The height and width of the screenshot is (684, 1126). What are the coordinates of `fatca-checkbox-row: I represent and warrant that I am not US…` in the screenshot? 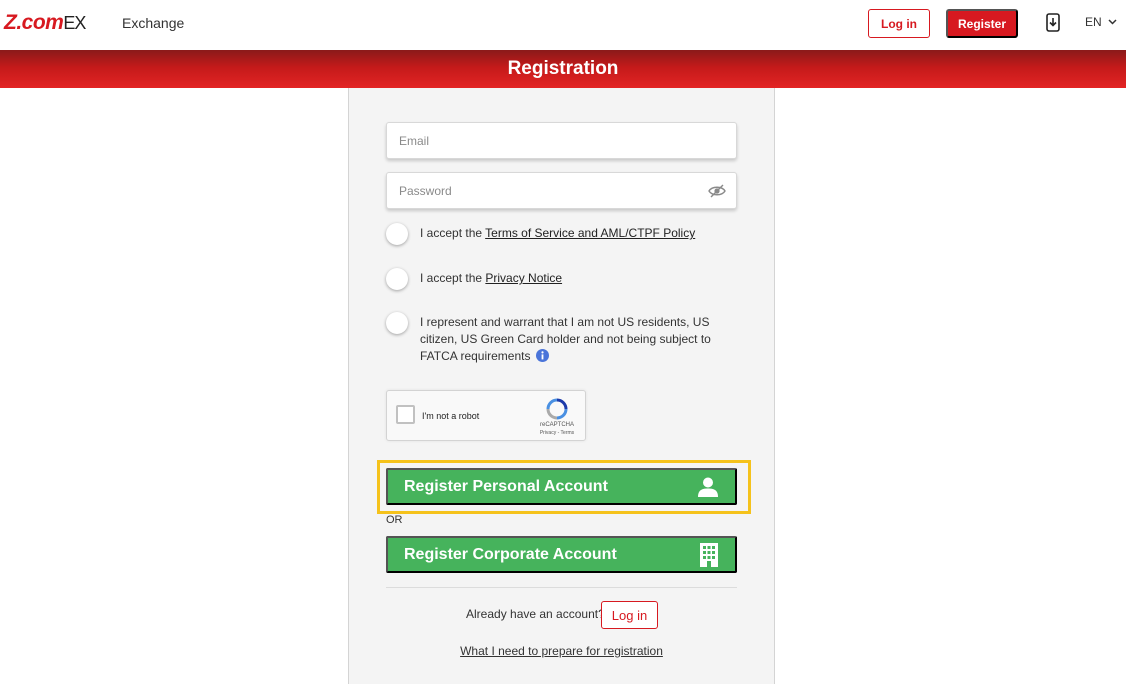 It's located at (562, 338).